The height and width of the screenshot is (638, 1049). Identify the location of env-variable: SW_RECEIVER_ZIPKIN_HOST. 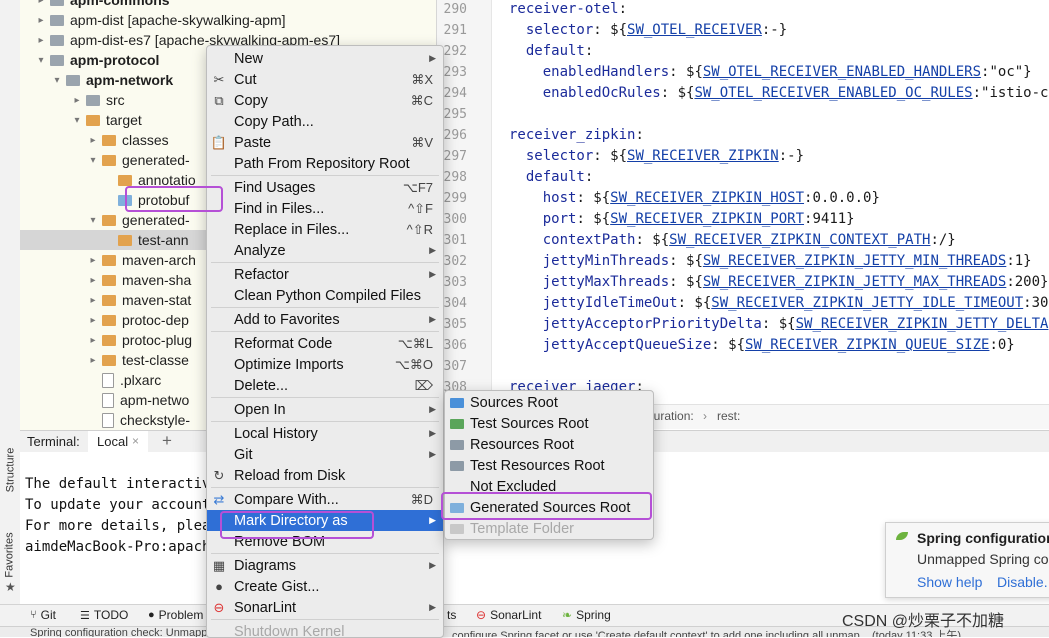
(707, 198).